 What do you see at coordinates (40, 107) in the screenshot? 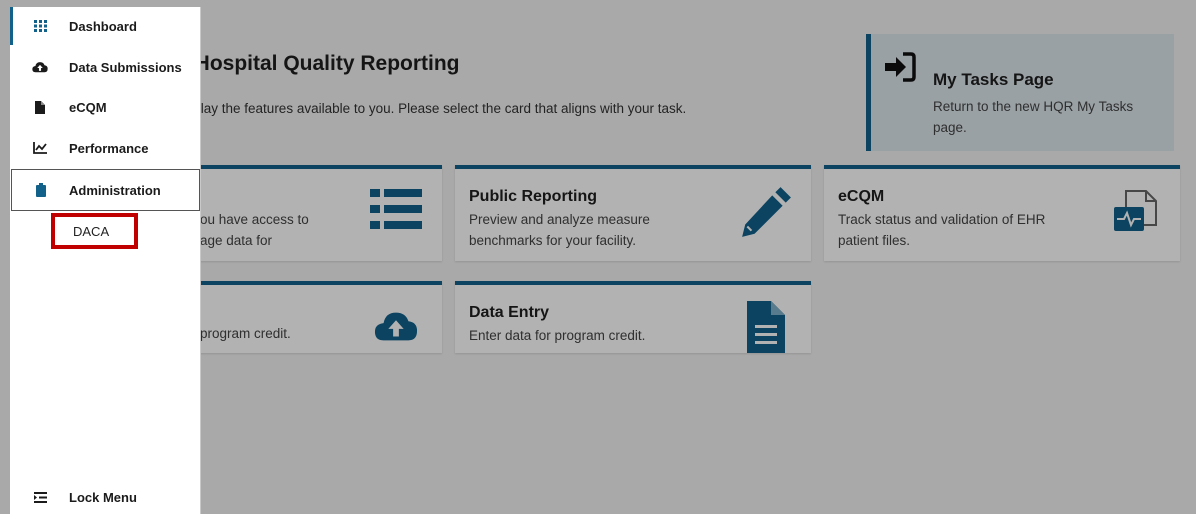
I see `document-icon` at bounding box center [40, 107].